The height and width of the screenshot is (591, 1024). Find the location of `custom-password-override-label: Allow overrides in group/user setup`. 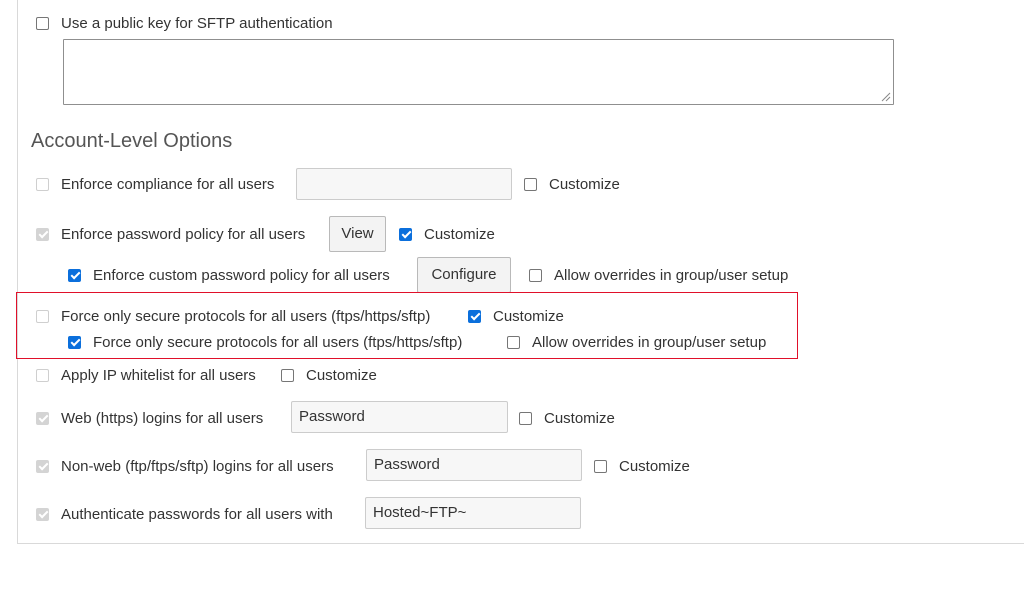

custom-password-override-label: Allow overrides in group/user setup is located at coordinates (671, 275).